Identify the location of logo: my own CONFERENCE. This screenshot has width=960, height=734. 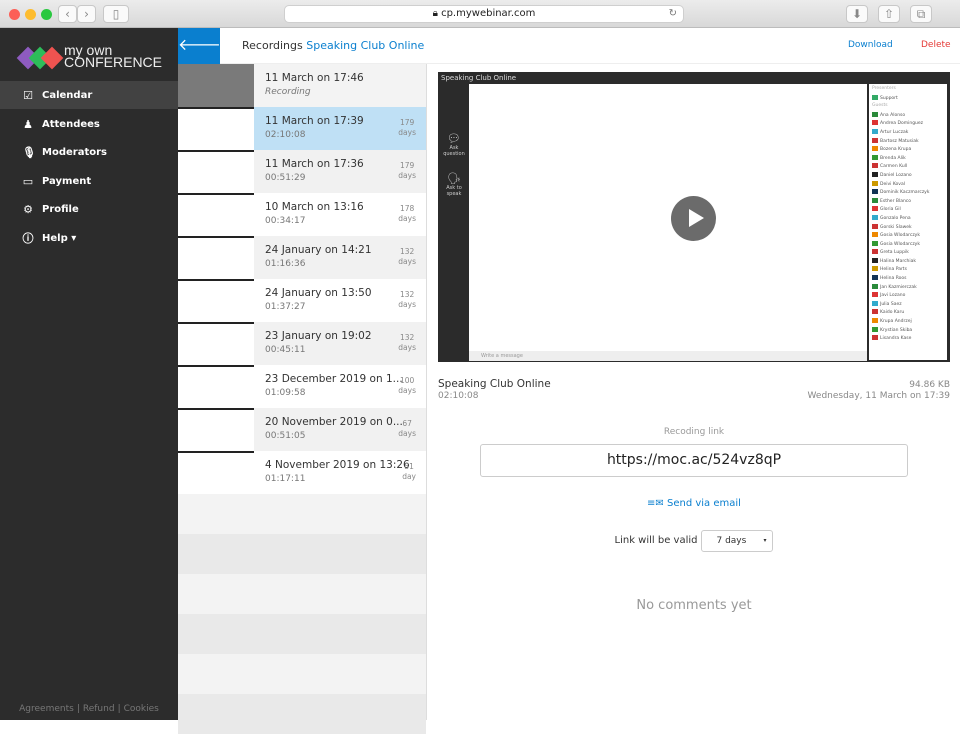
(92, 58).